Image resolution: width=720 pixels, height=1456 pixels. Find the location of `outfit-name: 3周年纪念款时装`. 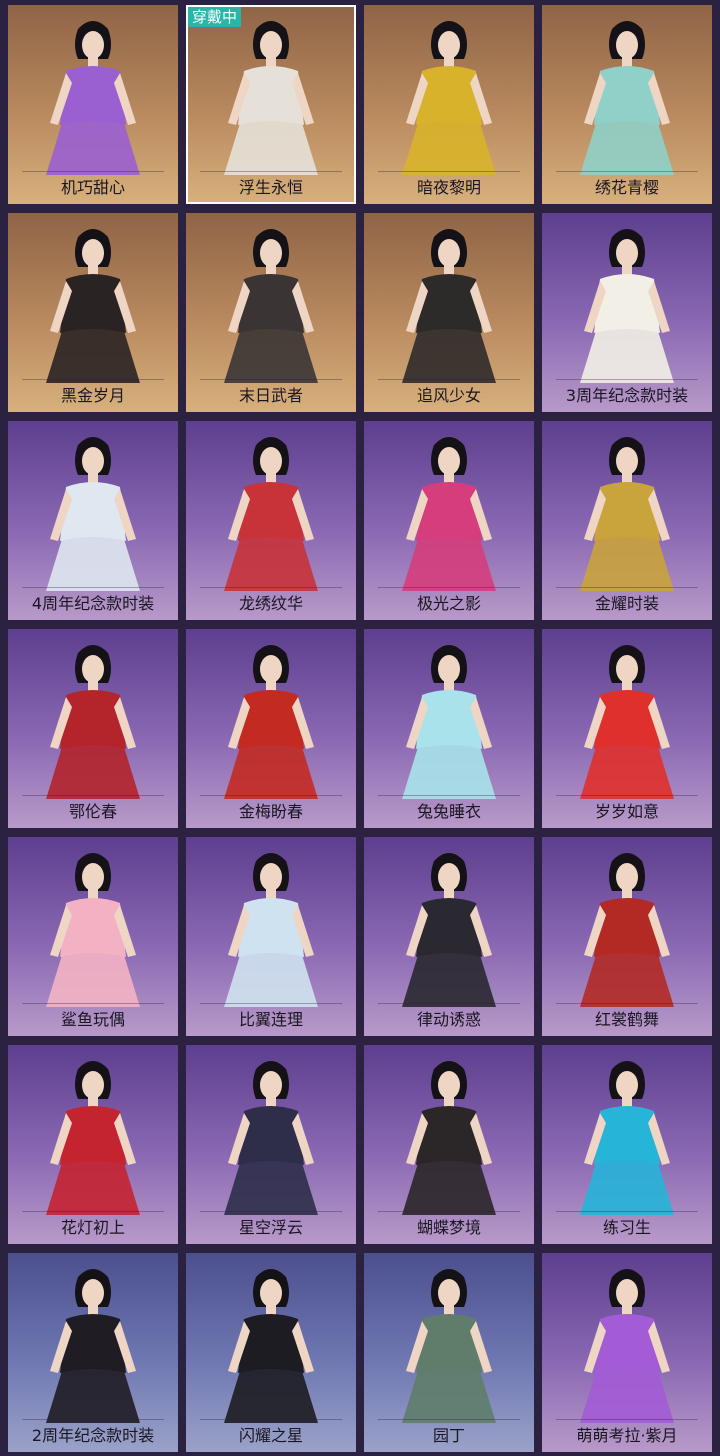

outfit-name: 3周年纪念款时装 is located at coordinates (627, 395).